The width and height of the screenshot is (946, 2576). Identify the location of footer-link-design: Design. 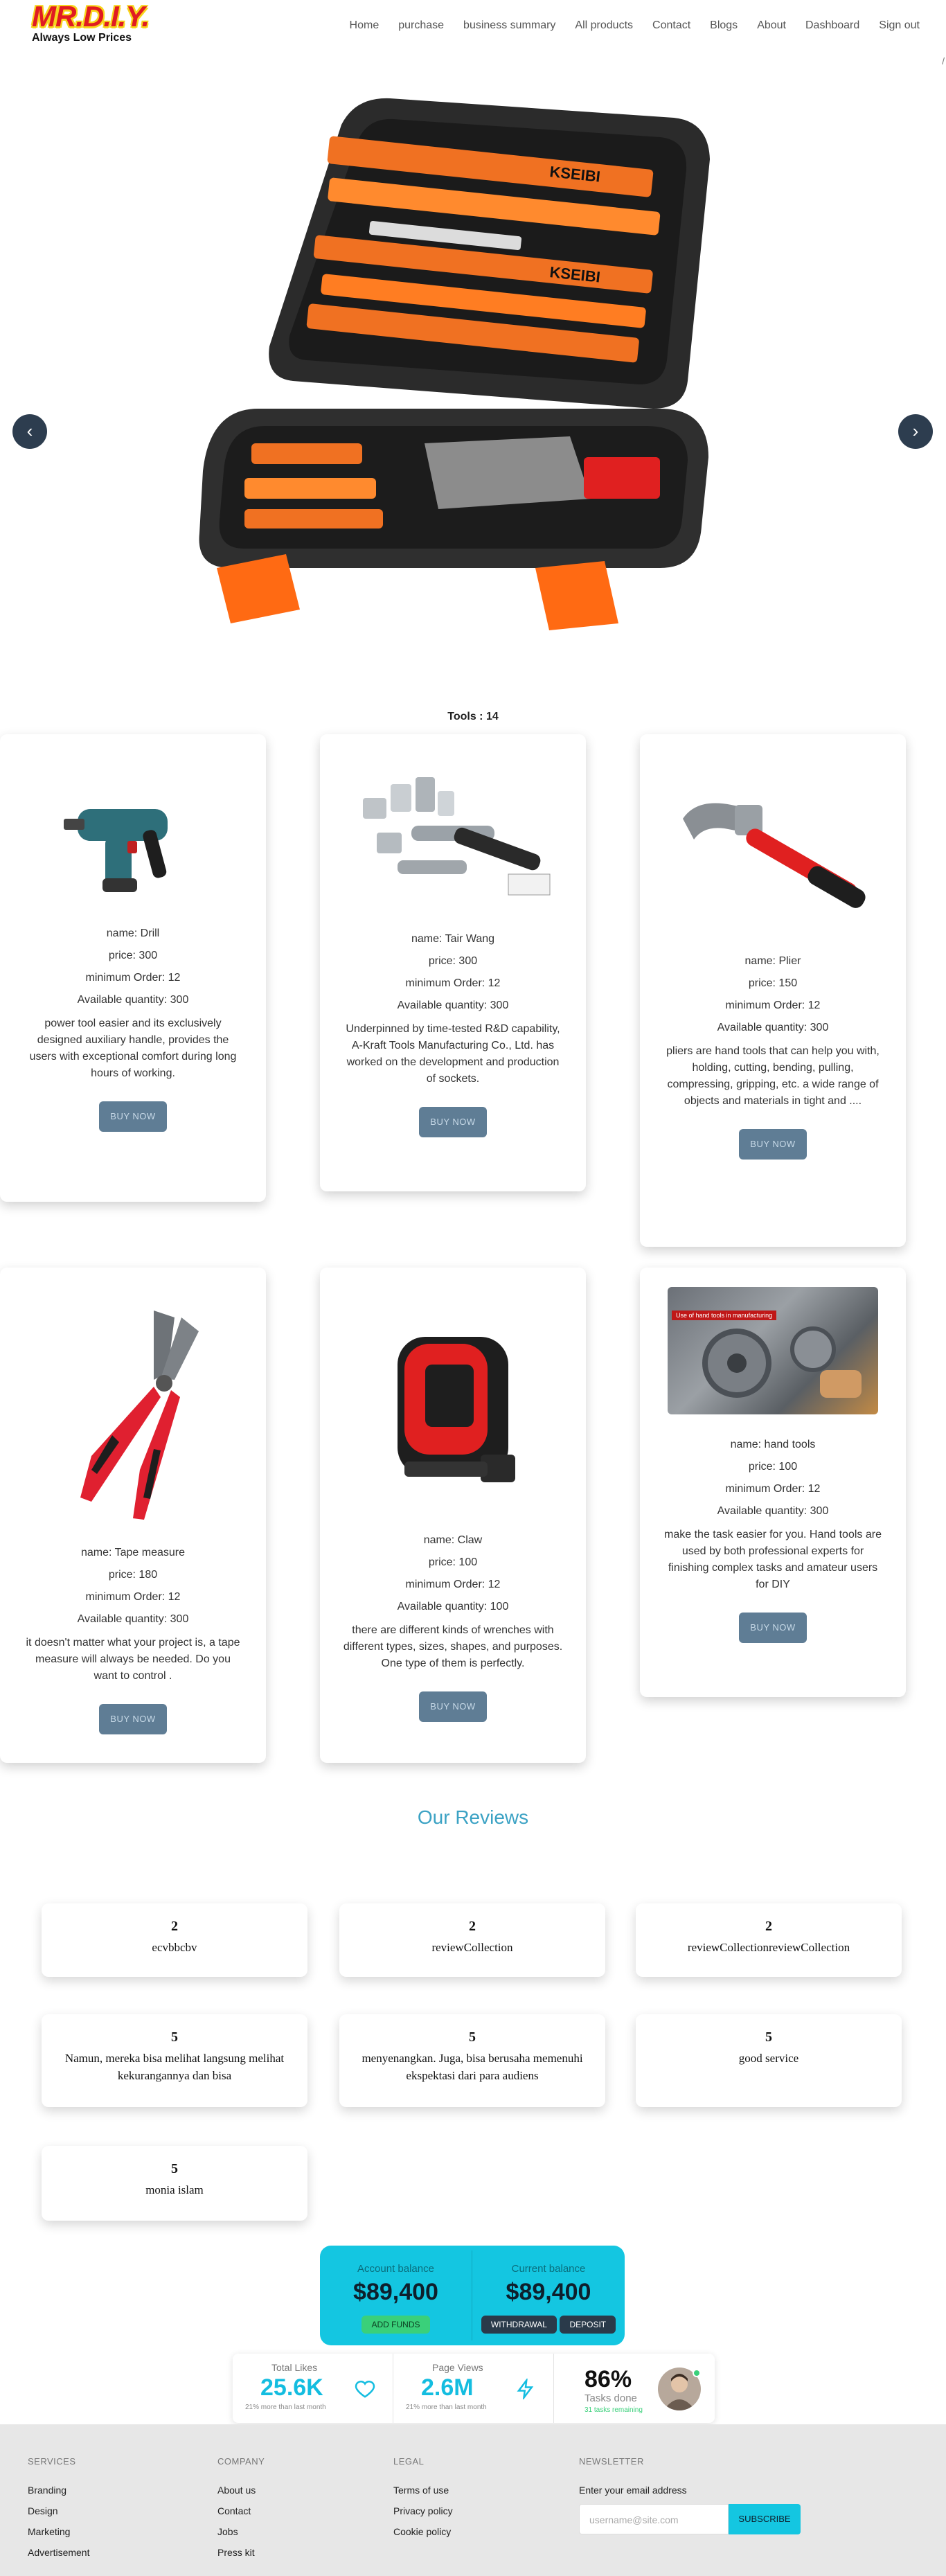
(58, 2510).